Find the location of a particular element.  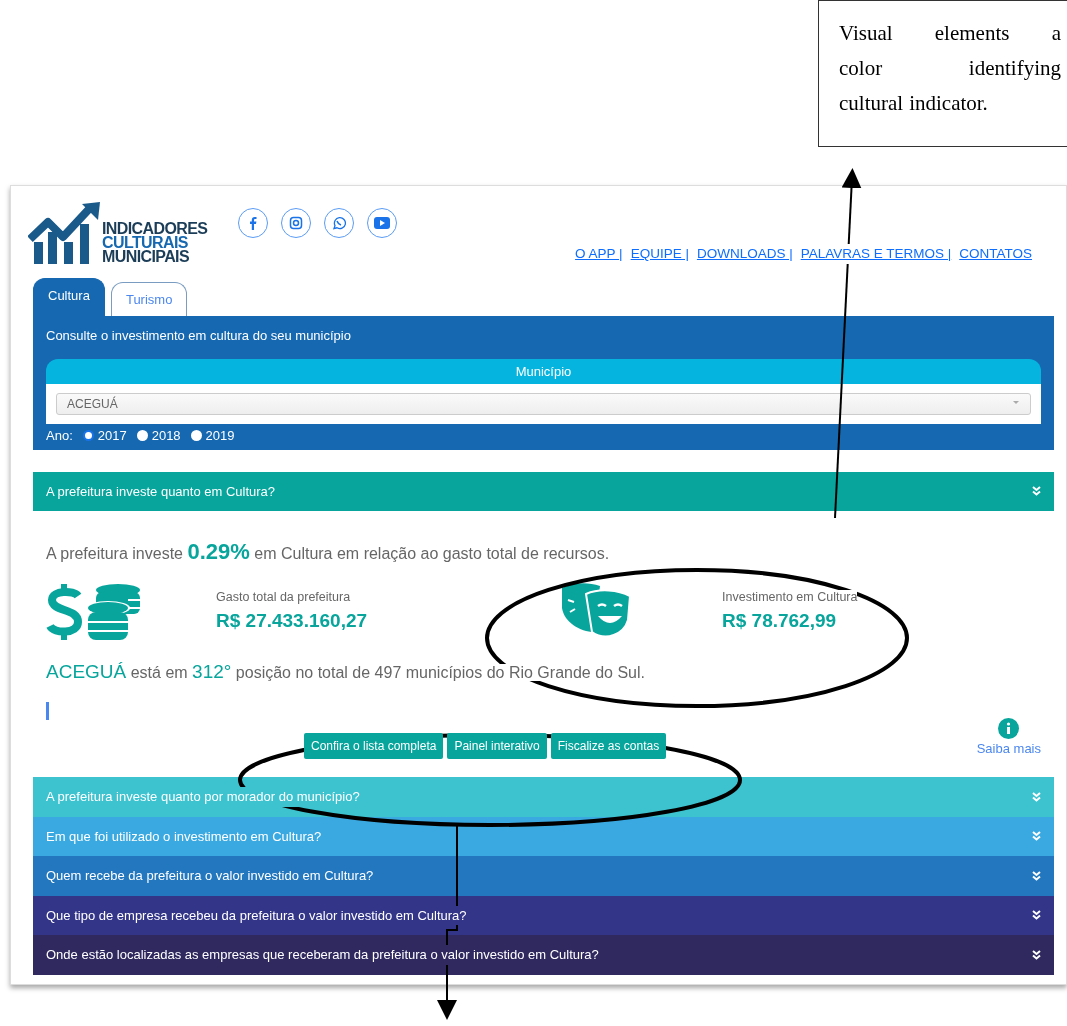

panel-title: Consulte o investimento em cultura do seu município is located at coordinates (199, 336).